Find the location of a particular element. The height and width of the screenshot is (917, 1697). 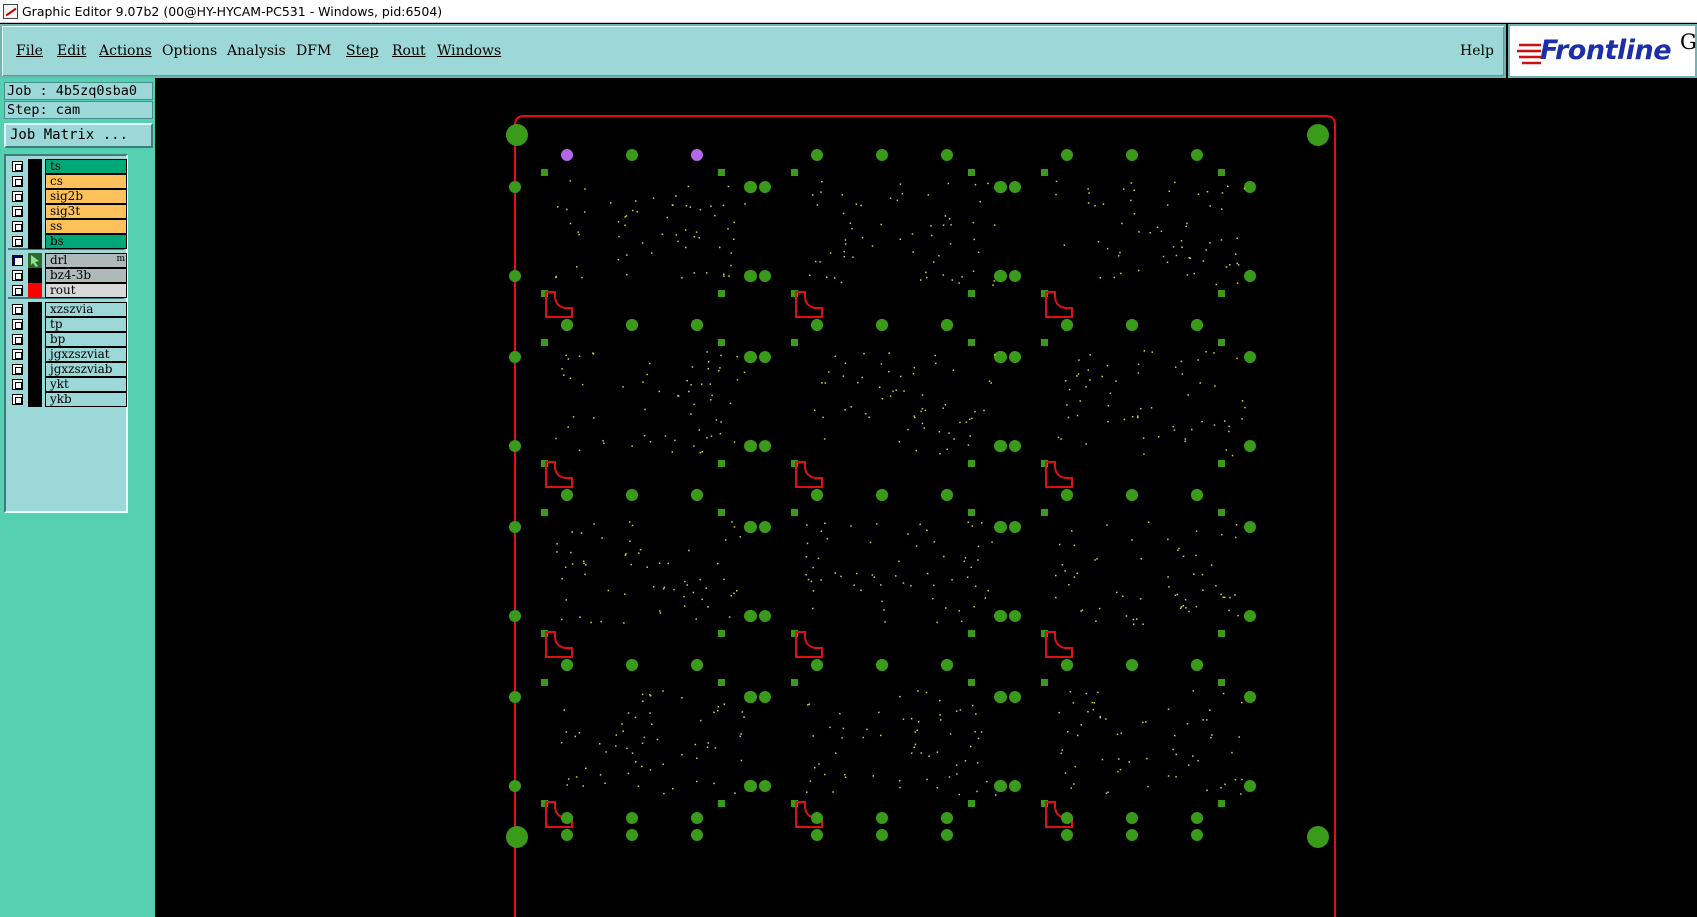

layer-row-ykt: ykt is located at coordinates (68, 384).